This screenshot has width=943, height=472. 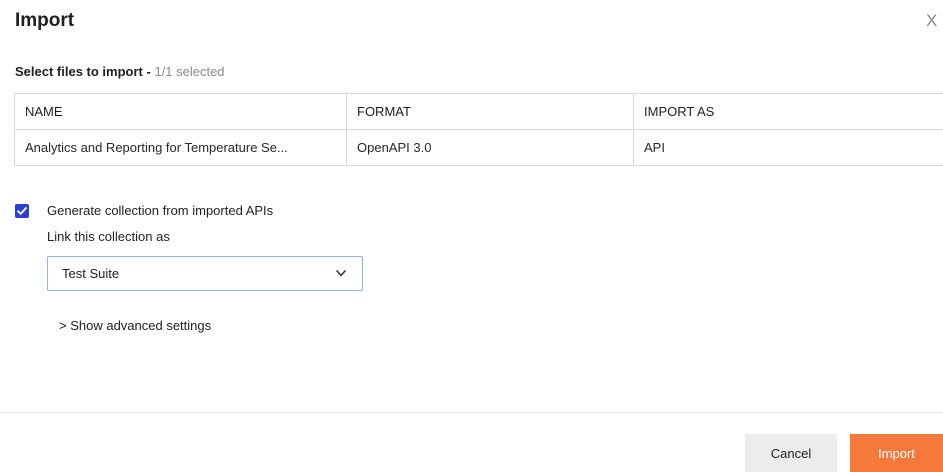 What do you see at coordinates (788, 111) in the screenshot?
I see `column-header-import-as: IMPORT AS` at bounding box center [788, 111].